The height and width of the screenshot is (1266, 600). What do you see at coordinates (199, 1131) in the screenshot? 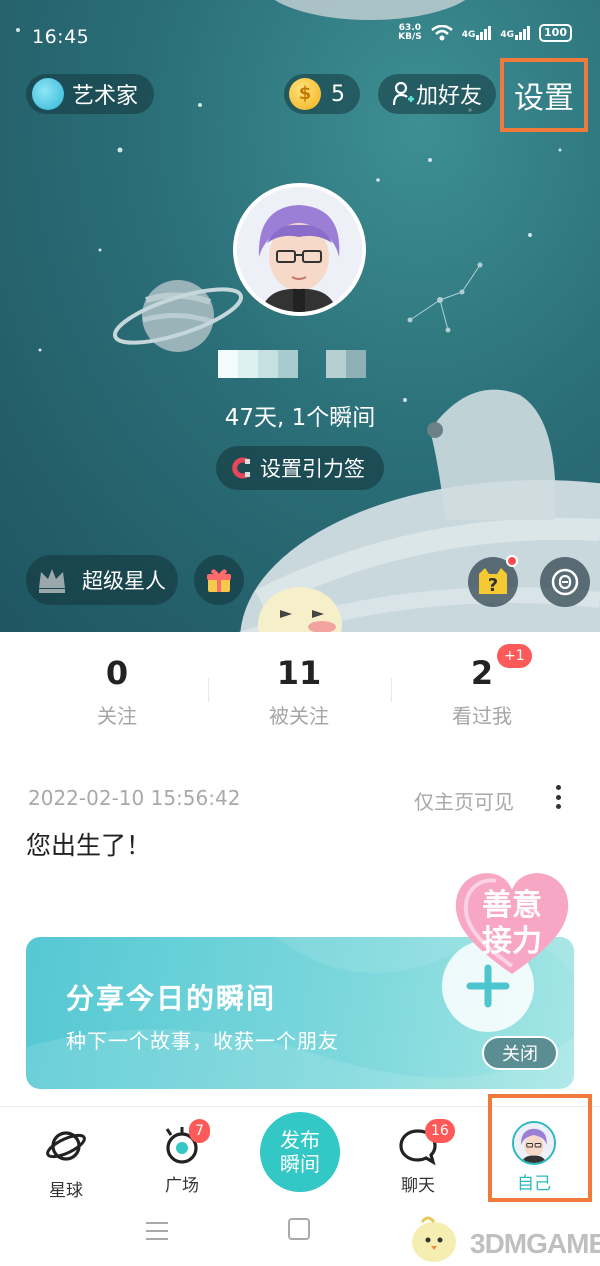
I see `square-badge: 7` at bounding box center [199, 1131].